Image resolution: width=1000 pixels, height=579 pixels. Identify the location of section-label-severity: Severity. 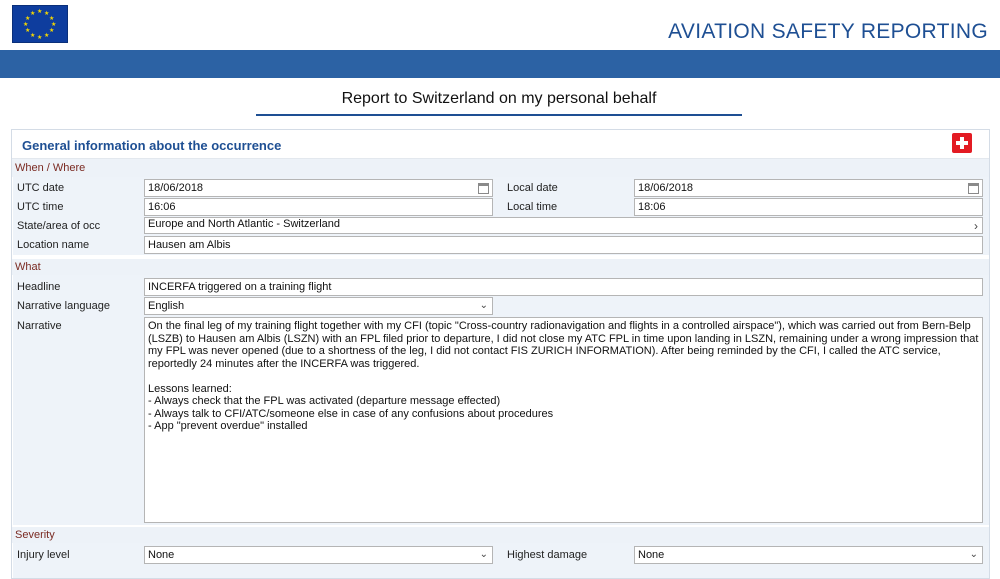
(35, 535).